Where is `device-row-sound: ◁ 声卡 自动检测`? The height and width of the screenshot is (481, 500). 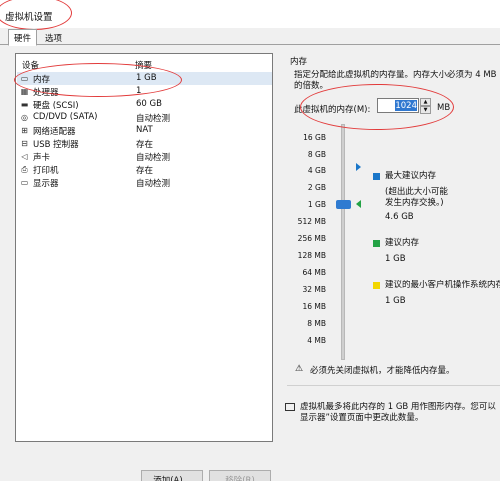
device-row-sound: ◁ 声卡 自动检测 is located at coordinates (144, 156).